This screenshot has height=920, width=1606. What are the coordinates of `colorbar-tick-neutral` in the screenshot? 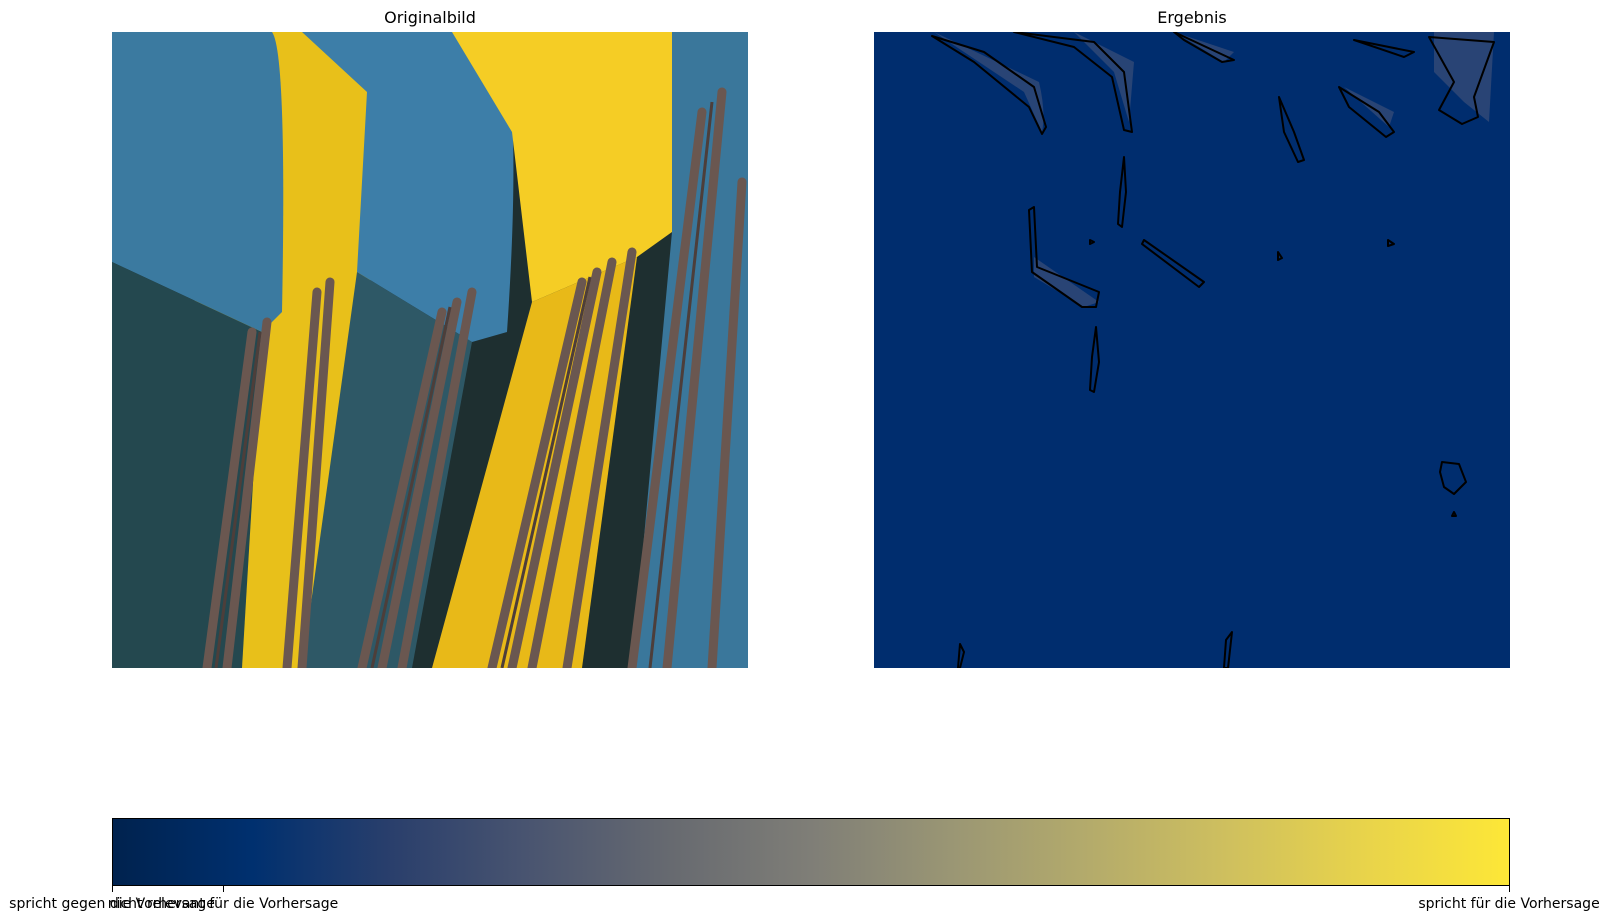 It's located at (223, 889).